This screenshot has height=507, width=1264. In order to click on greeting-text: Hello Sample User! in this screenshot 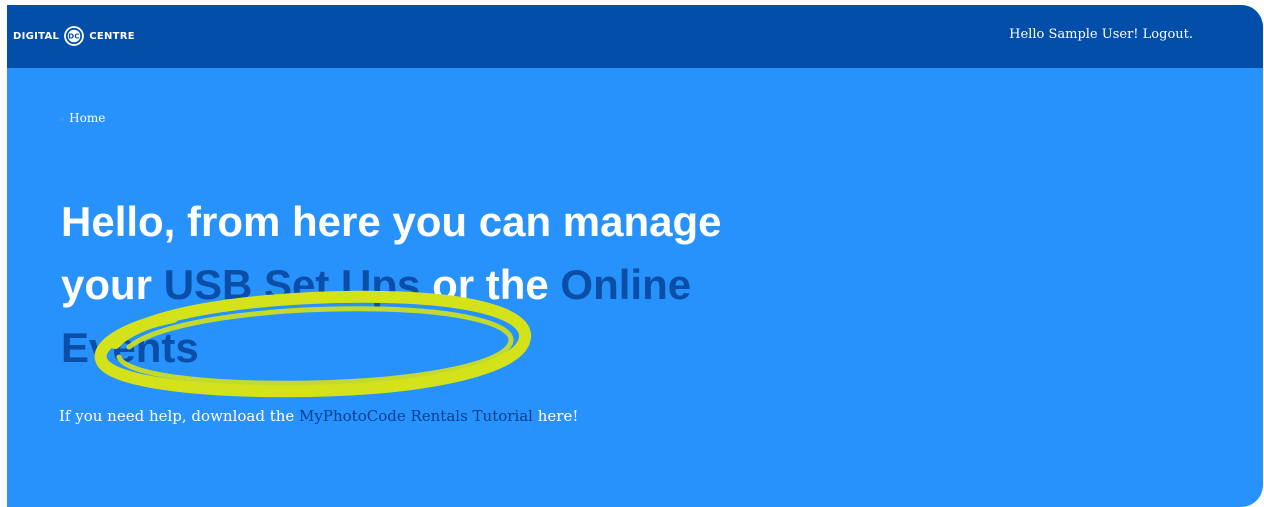, I will do `click(1074, 34)`.